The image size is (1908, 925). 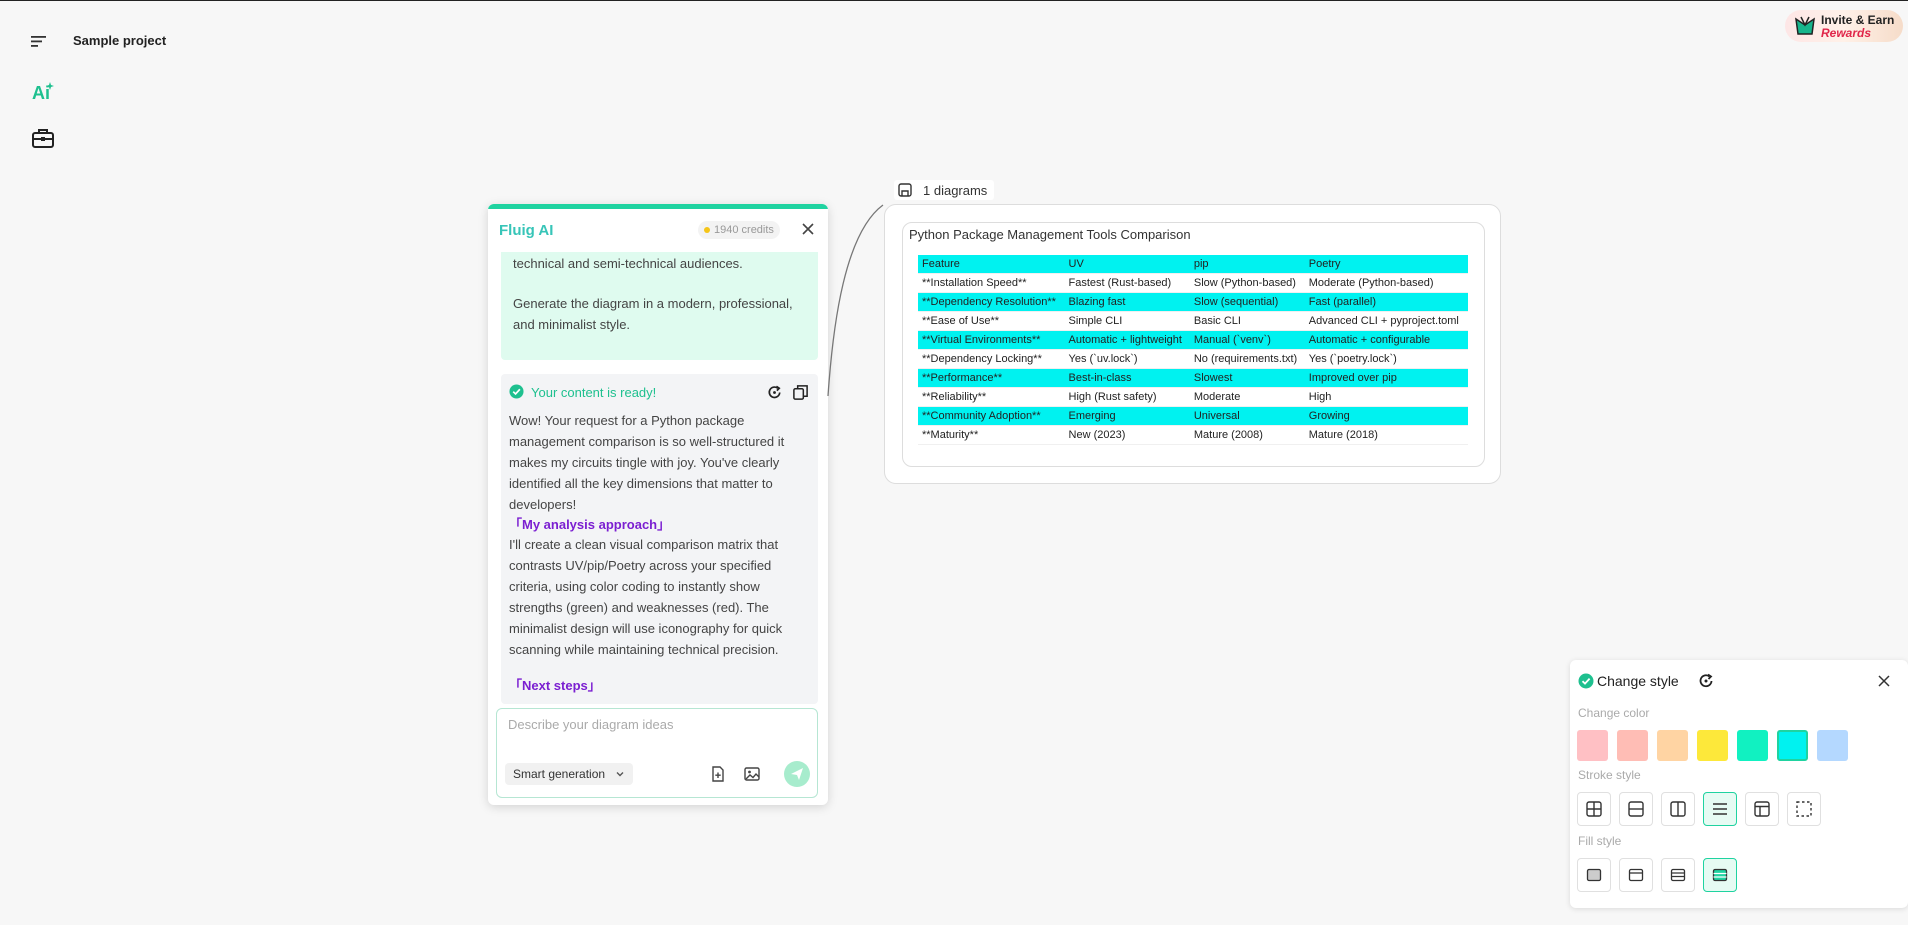 What do you see at coordinates (1127, 435) in the screenshot?
I see `table-cell: New (2023)` at bounding box center [1127, 435].